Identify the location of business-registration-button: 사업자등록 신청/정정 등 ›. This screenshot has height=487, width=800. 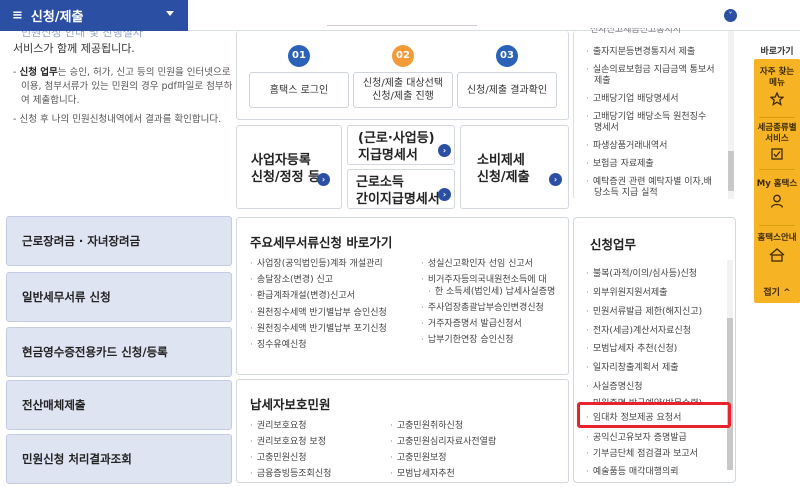
(289, 167).